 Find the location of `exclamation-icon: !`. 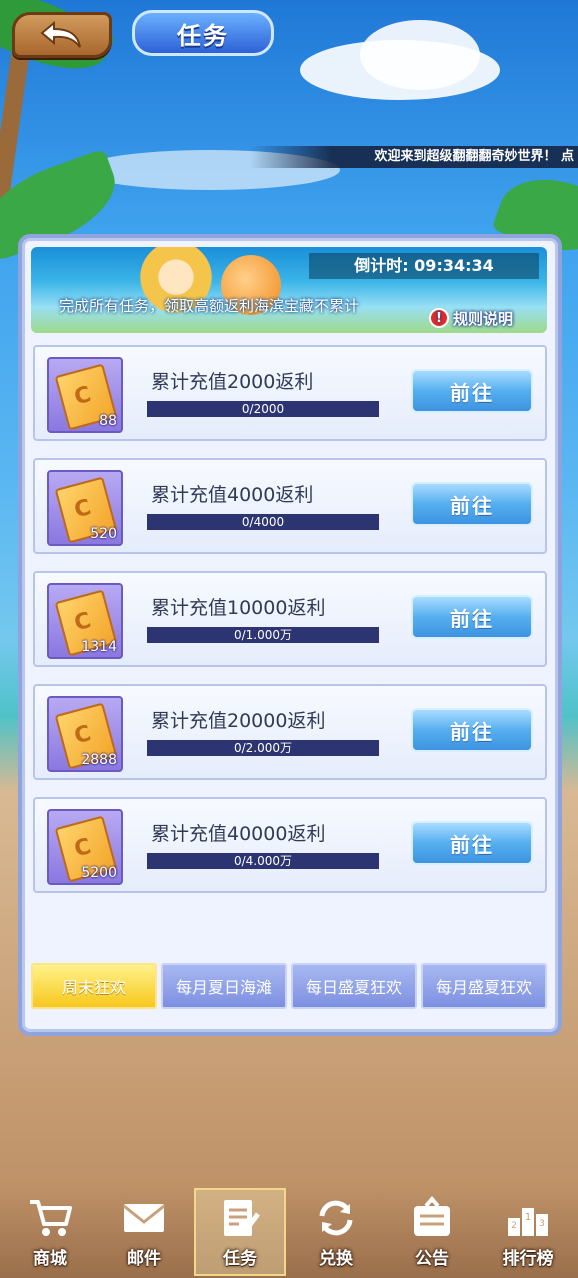

exclamation-icon: ! is located at coordinates (439, 318).